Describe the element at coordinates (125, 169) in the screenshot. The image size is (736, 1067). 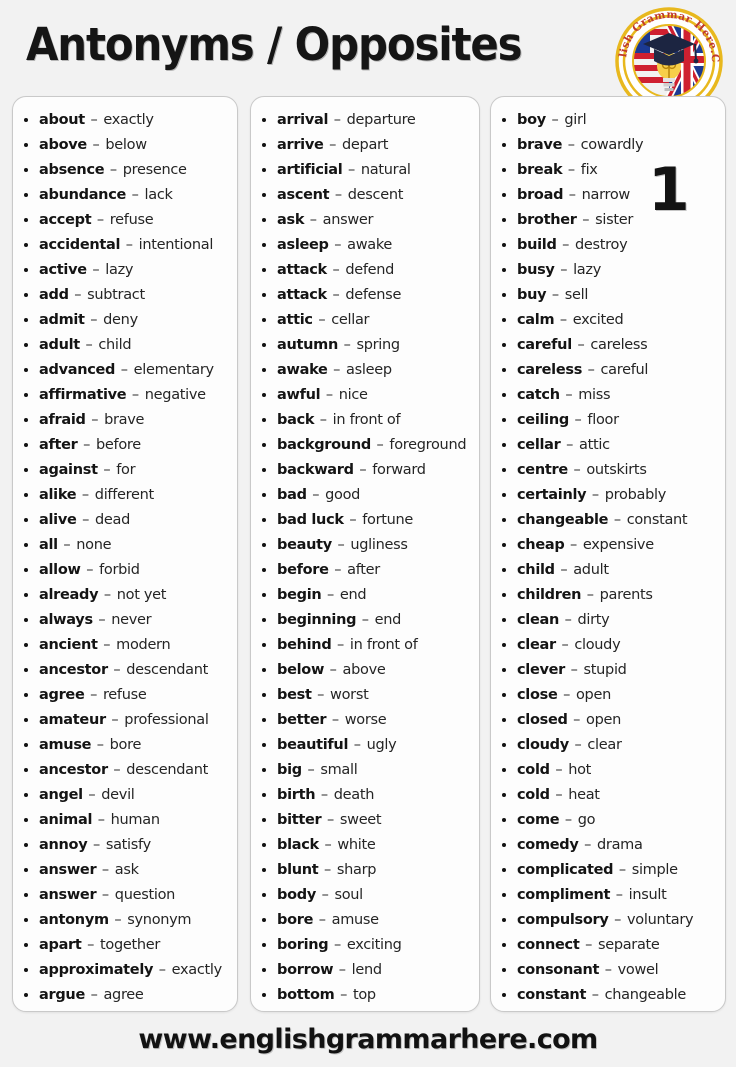
I see `antonym-pair: absence – presence` at that location.